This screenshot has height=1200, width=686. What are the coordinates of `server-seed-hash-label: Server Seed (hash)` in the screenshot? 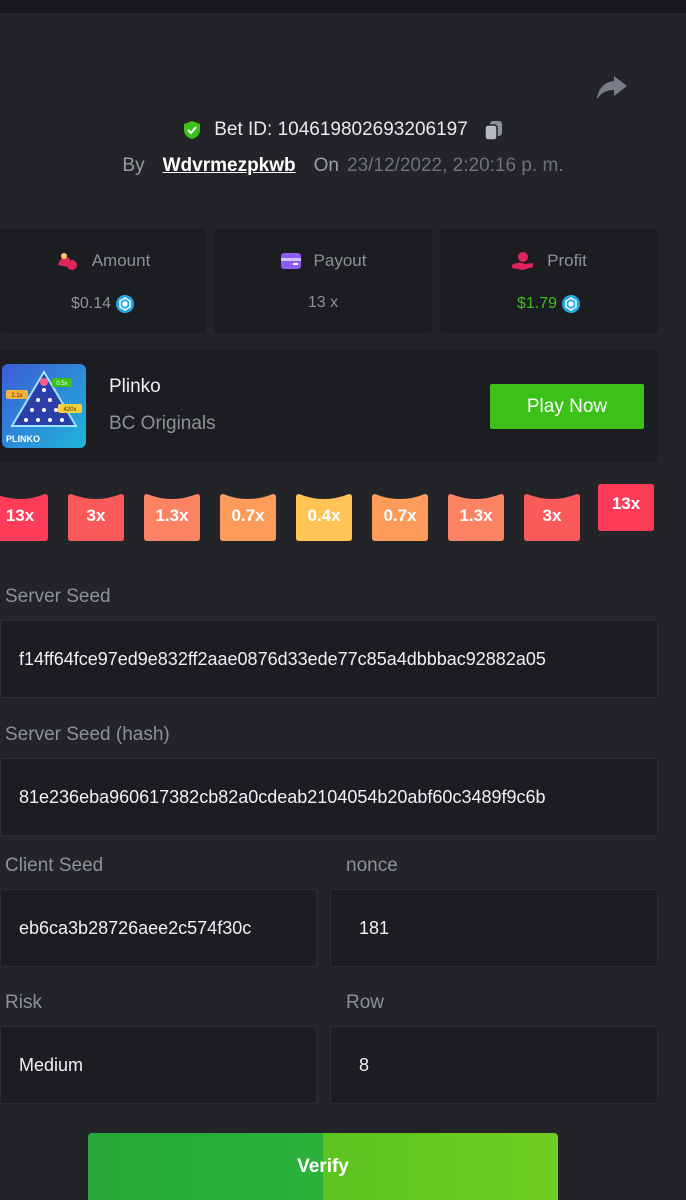 It's located at (87, 734).